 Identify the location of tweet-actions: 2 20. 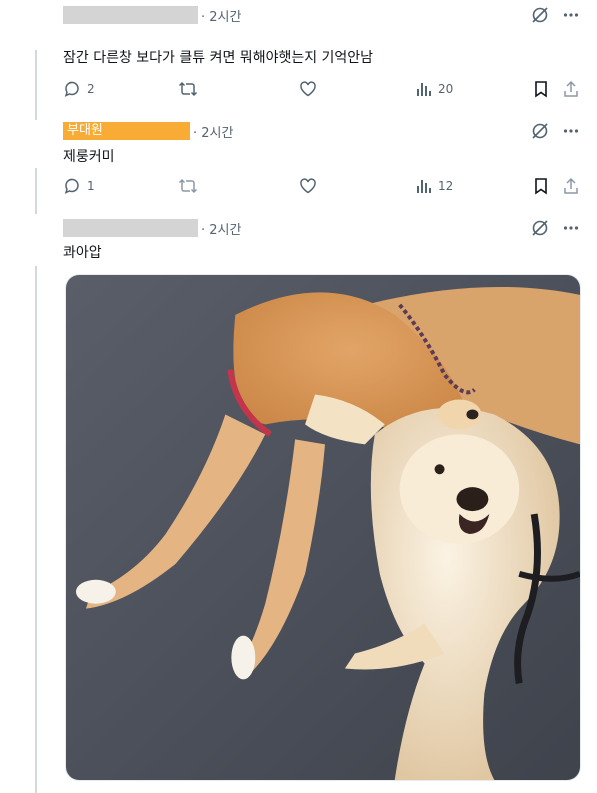
(321, 89).